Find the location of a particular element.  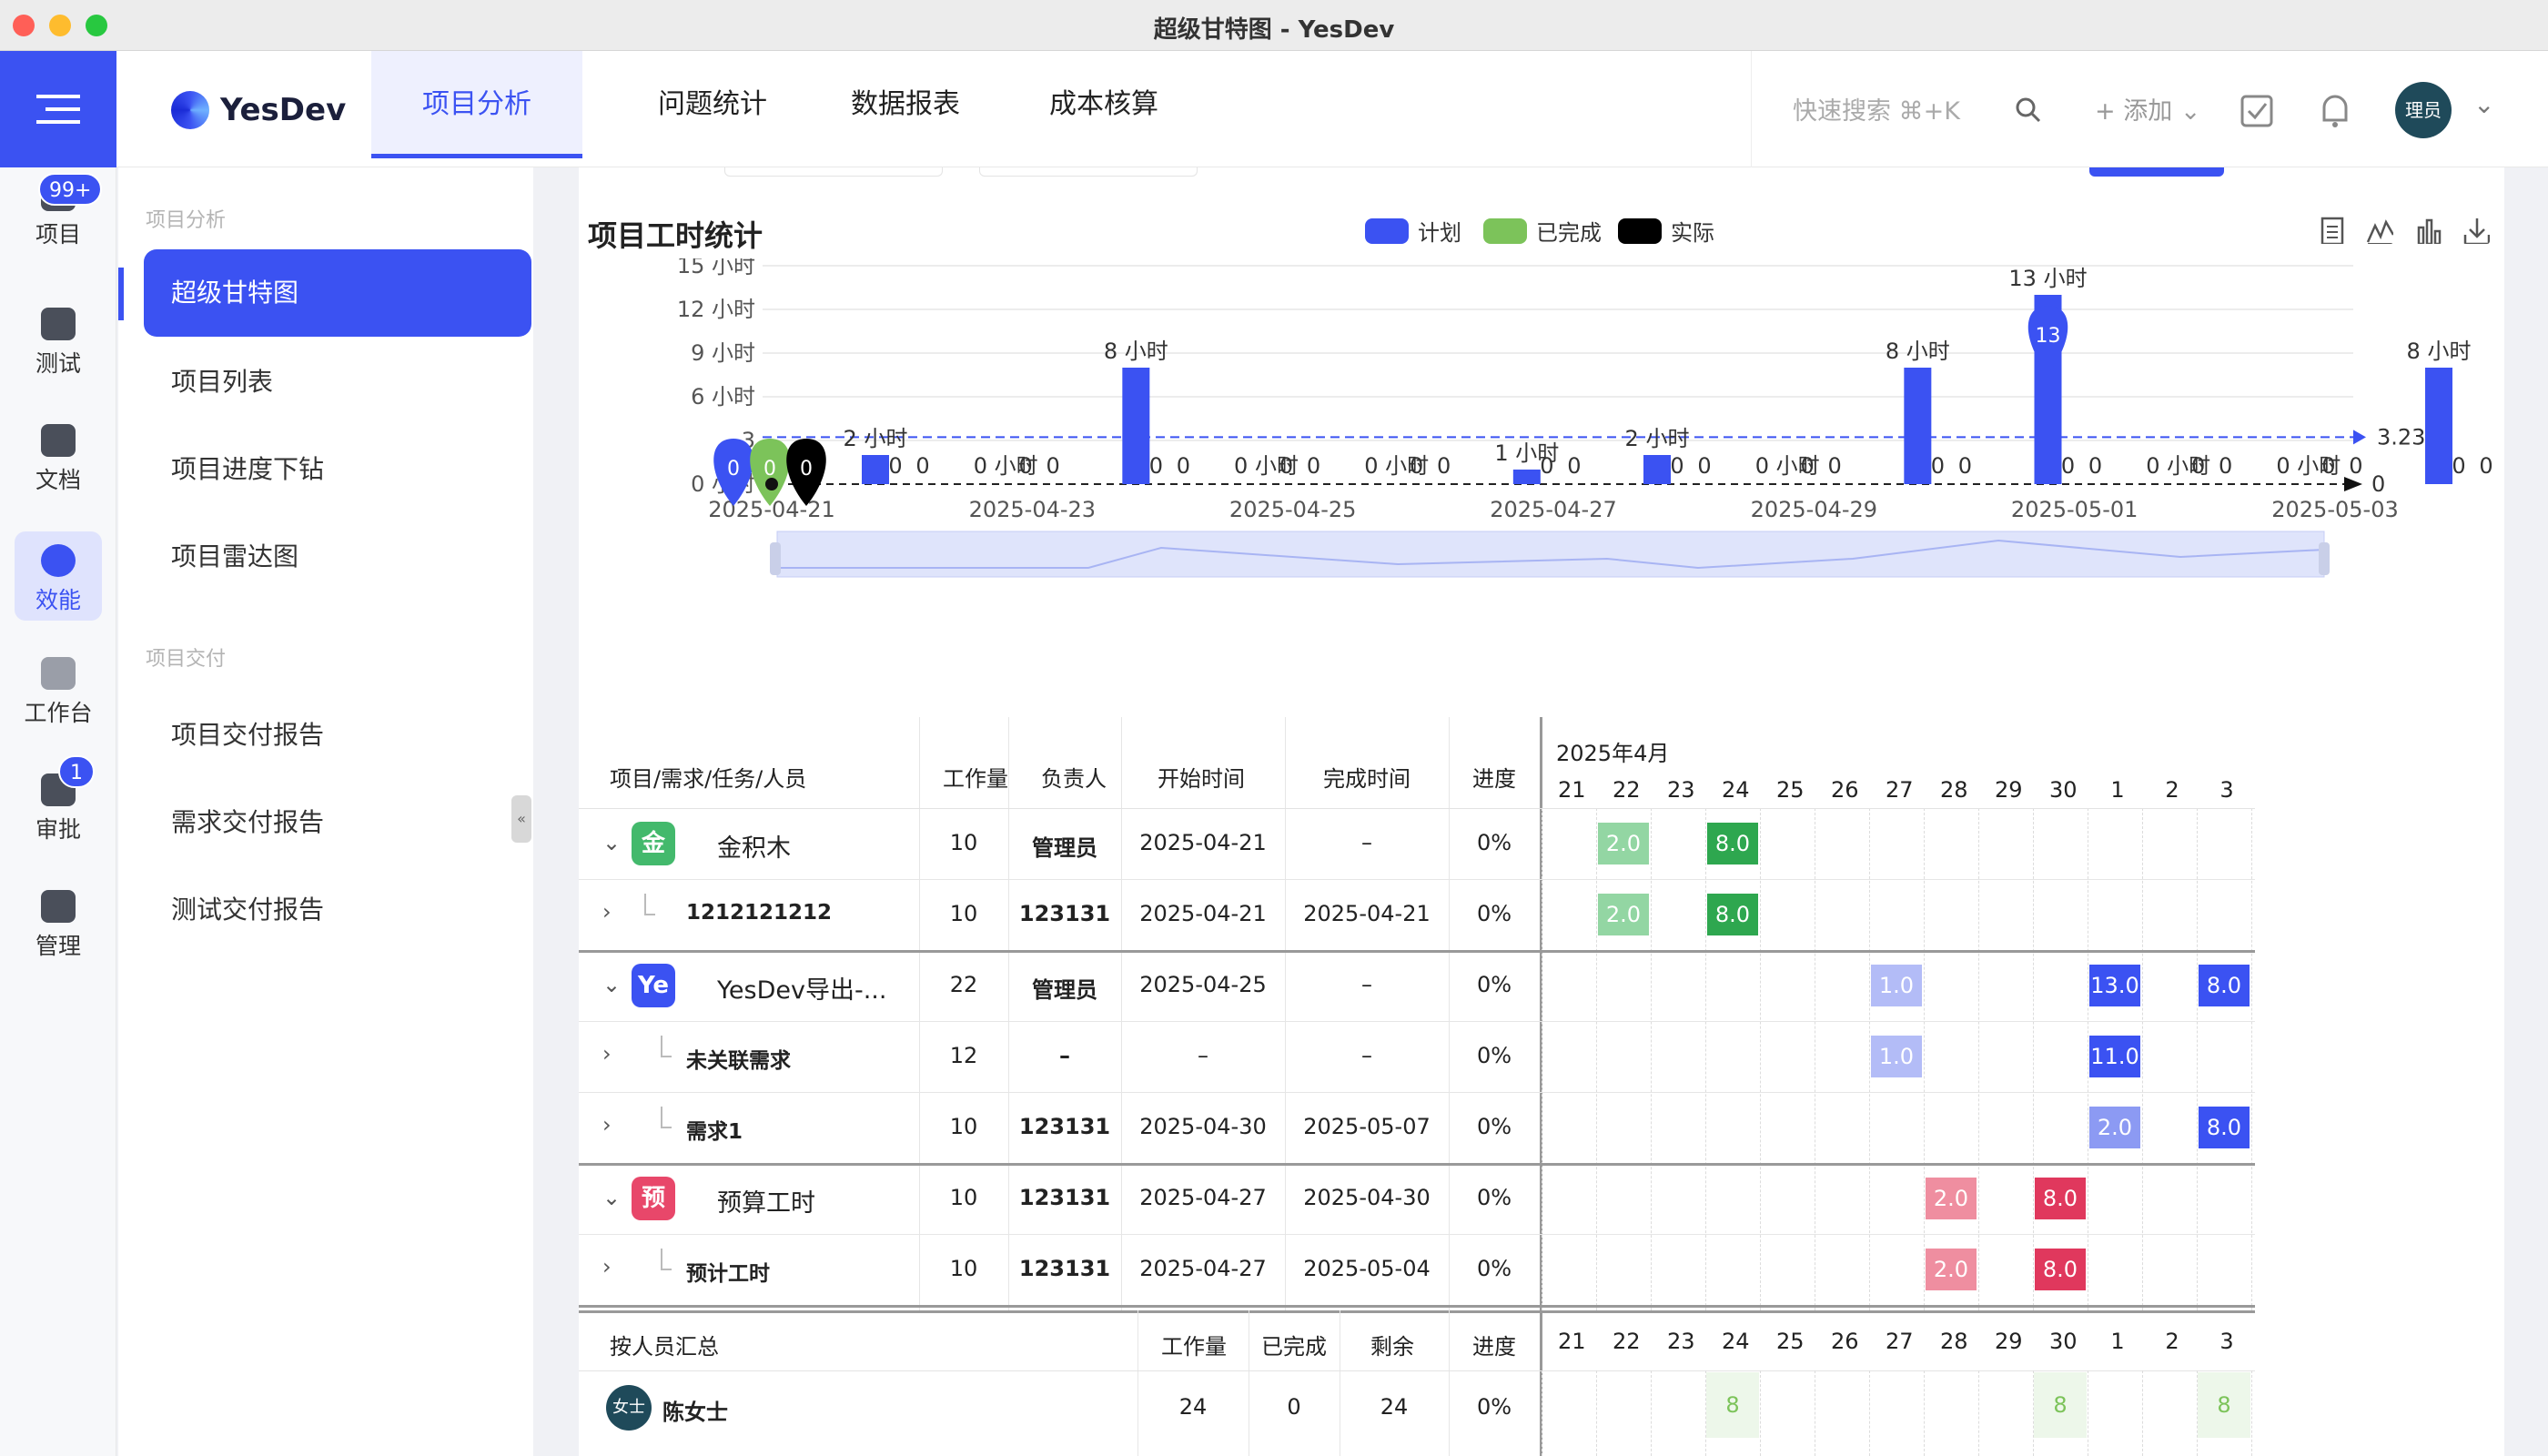

user-menu-chevron-icon: ⌄ is located at coordinates (2483, 104).